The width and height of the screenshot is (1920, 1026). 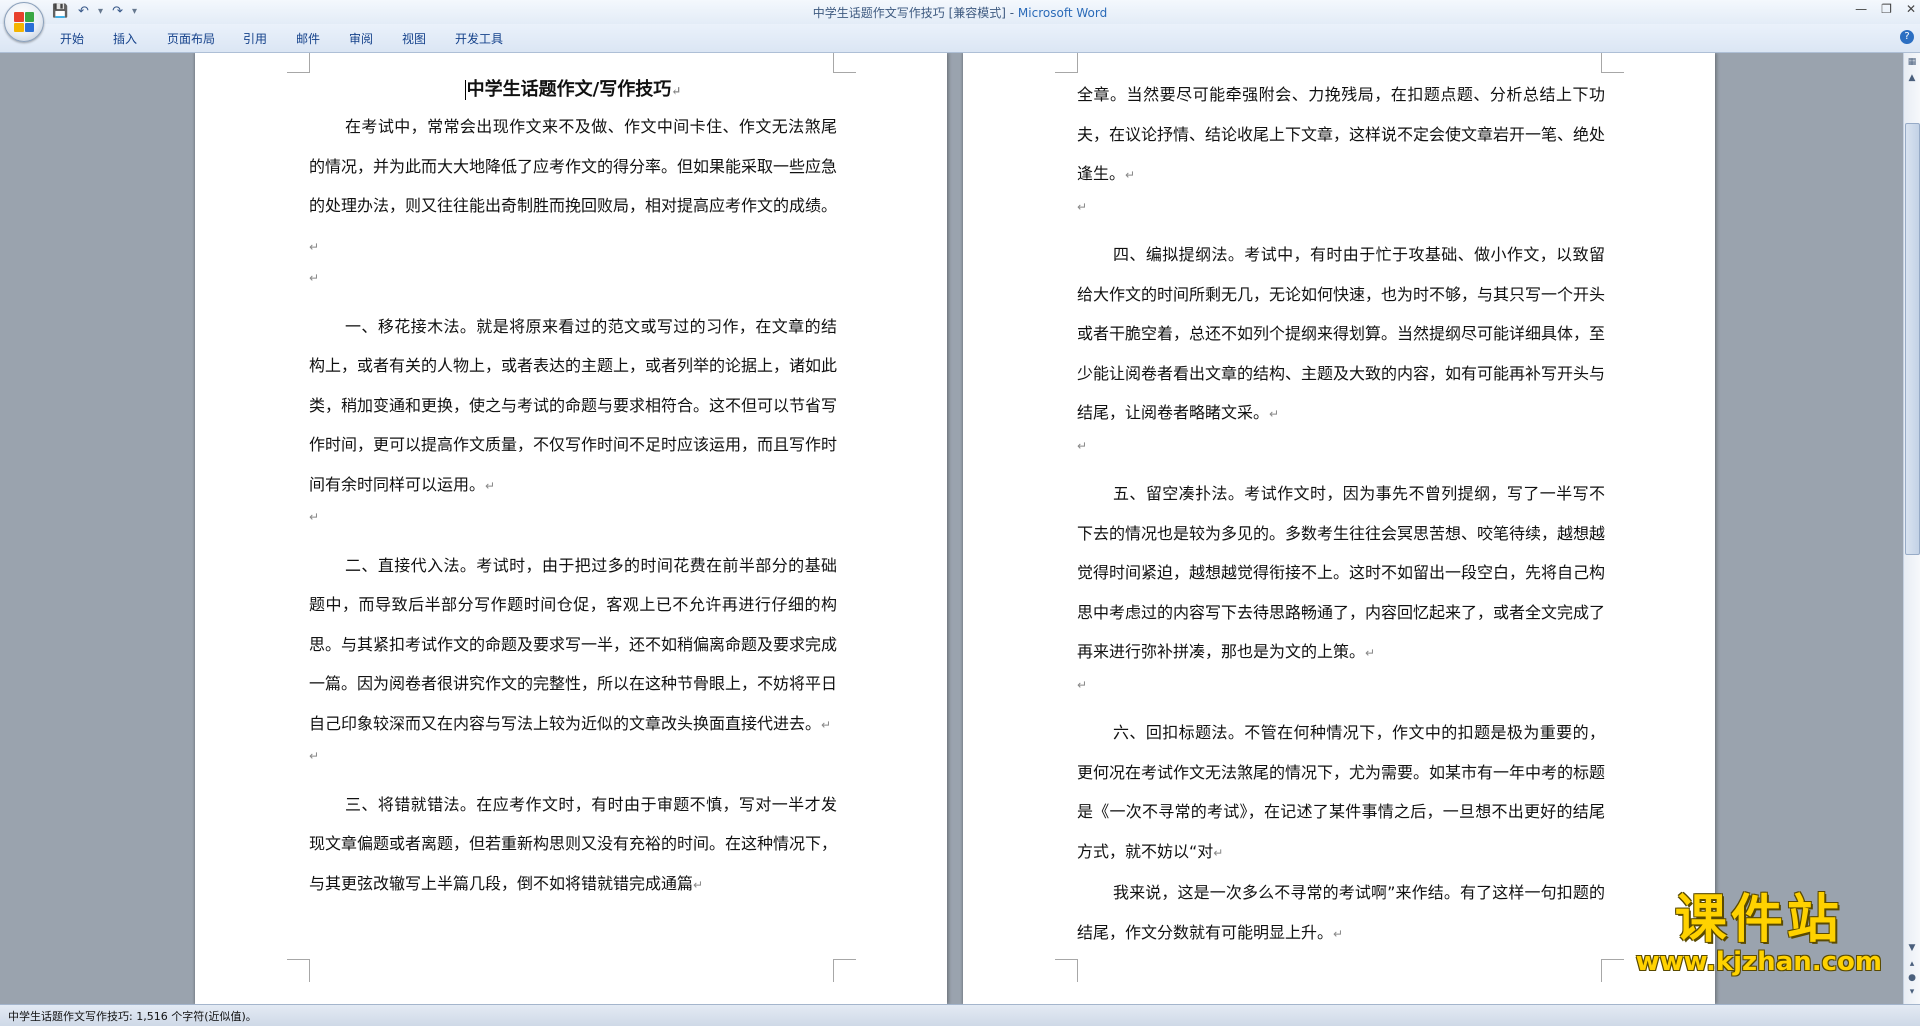 I want to click on tab-page-layout: 页面布局, so click(x=191, y=38).